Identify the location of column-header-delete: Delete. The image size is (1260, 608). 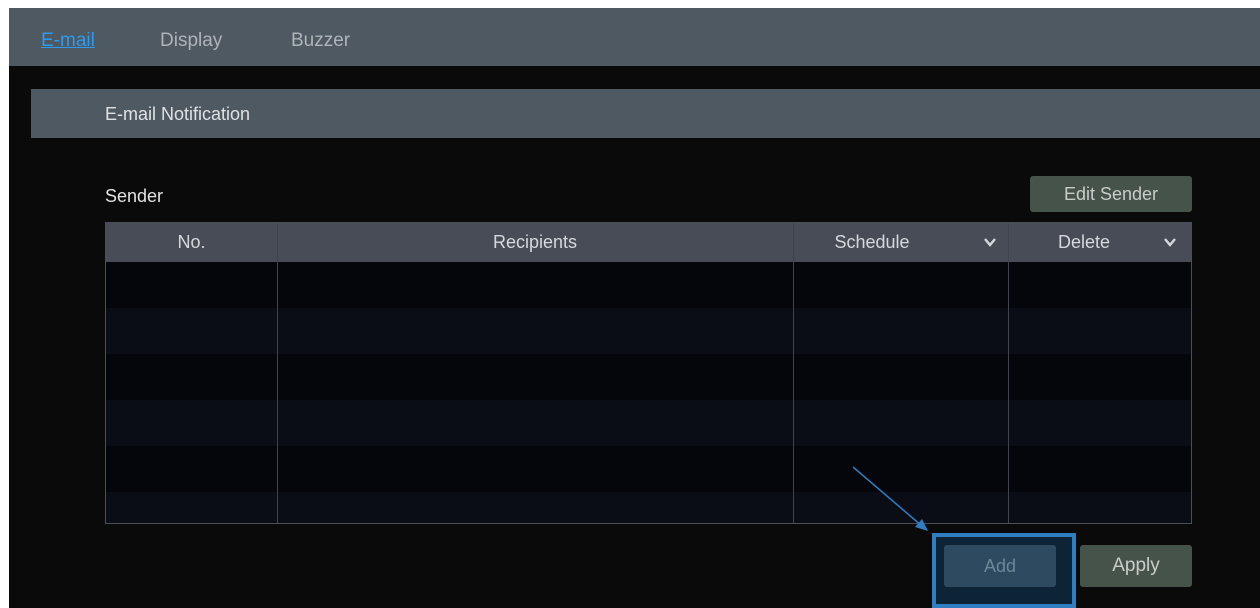
(1084, 242).